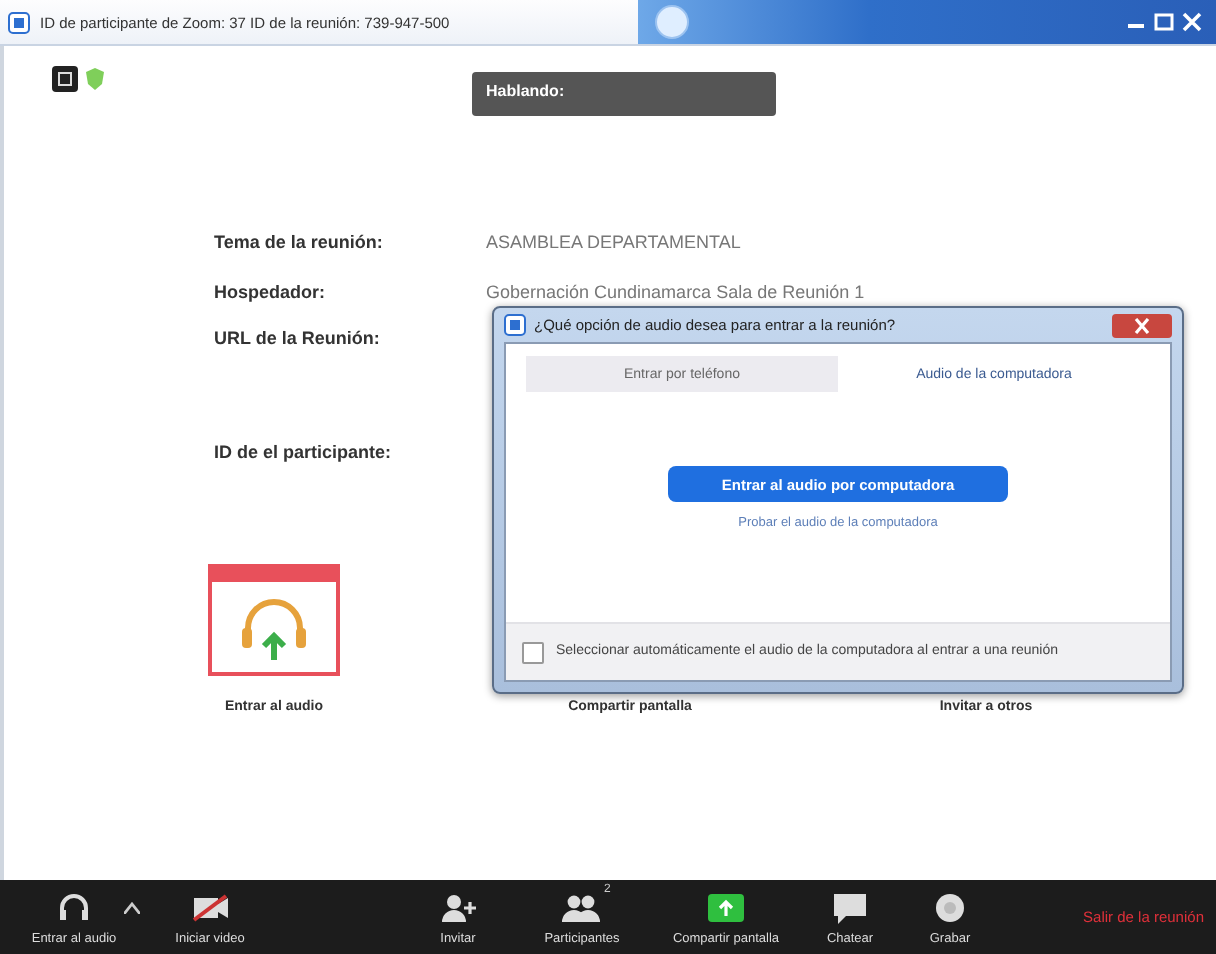 This screenshot has width=1216, height=954. I want to click on info-value: Gobernación Cundinamarca Sala de Reunión 1, so click(675, 291).